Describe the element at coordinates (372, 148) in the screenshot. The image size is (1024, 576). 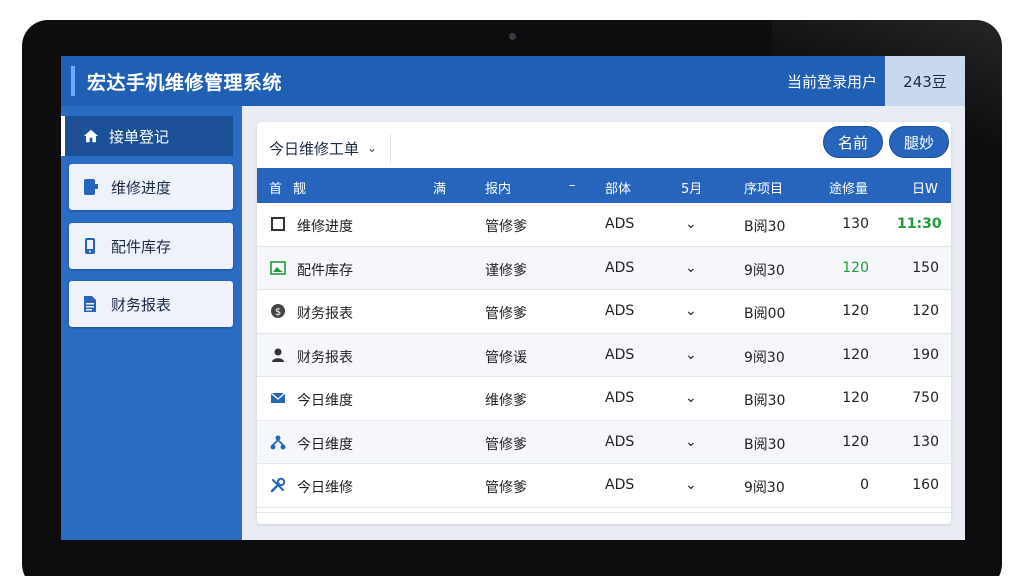
I see `chevron-down-icon: ⌄` at that location.